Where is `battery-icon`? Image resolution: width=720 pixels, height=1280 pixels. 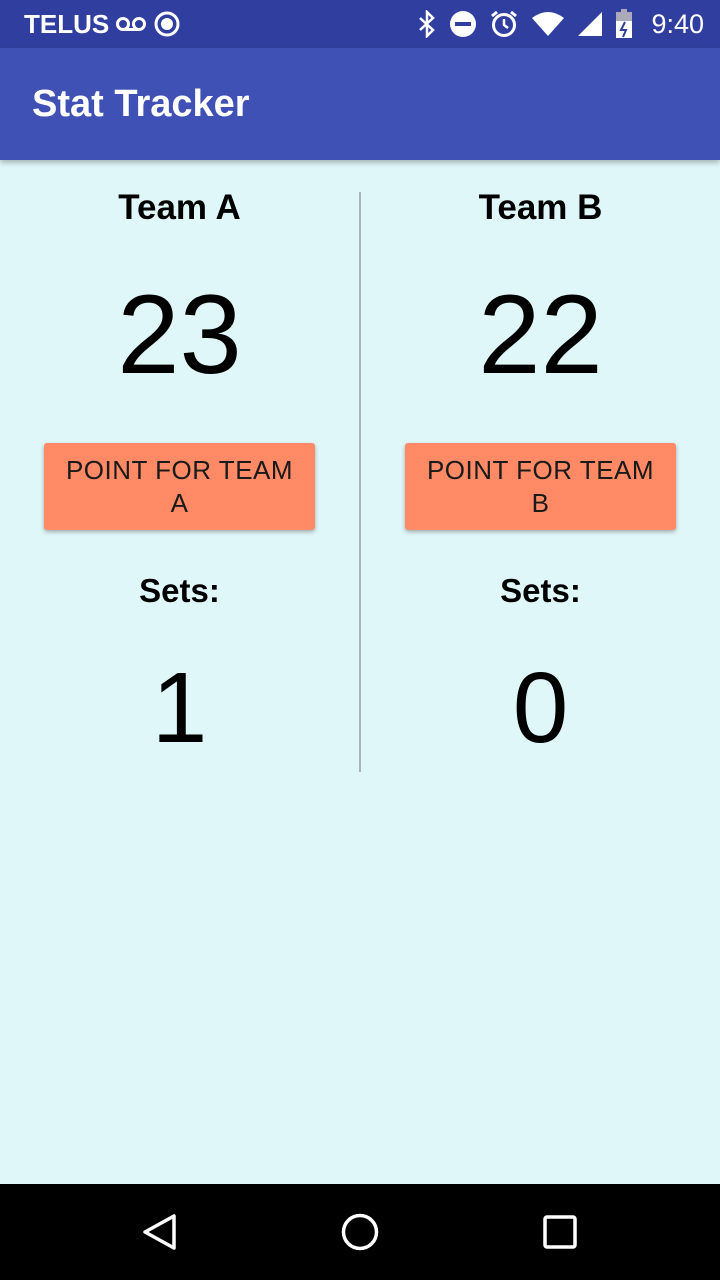
battery-icon is located at coordinates (624, 24).